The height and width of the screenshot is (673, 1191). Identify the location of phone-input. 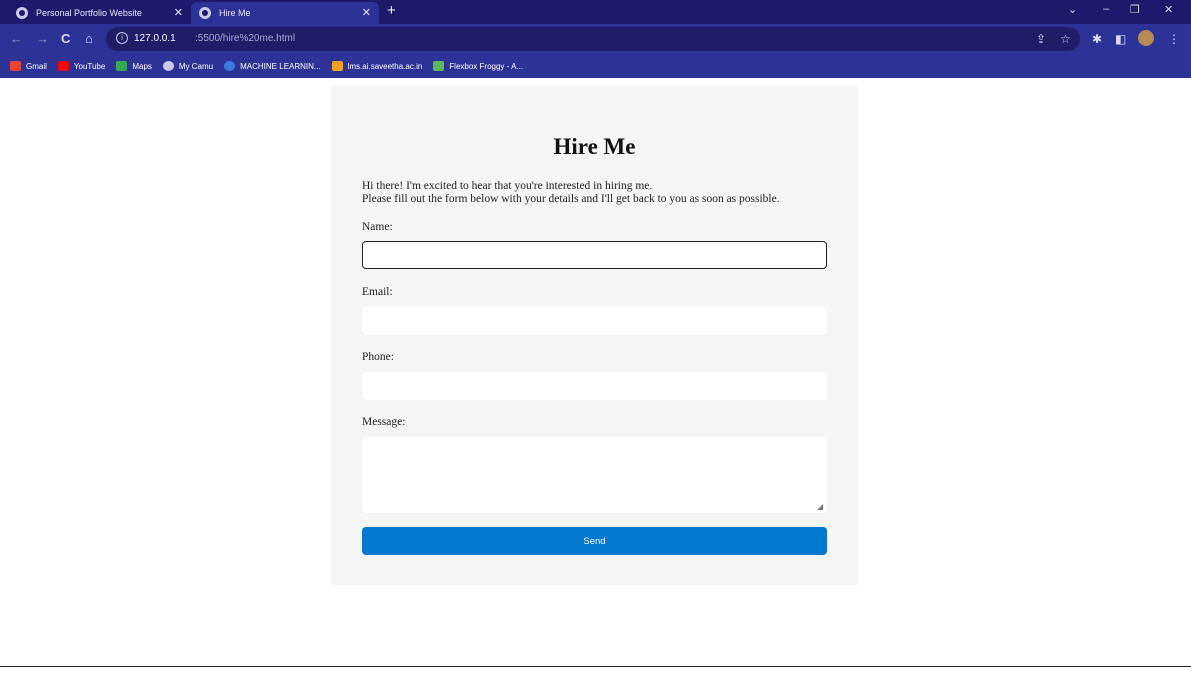
(594, 386).